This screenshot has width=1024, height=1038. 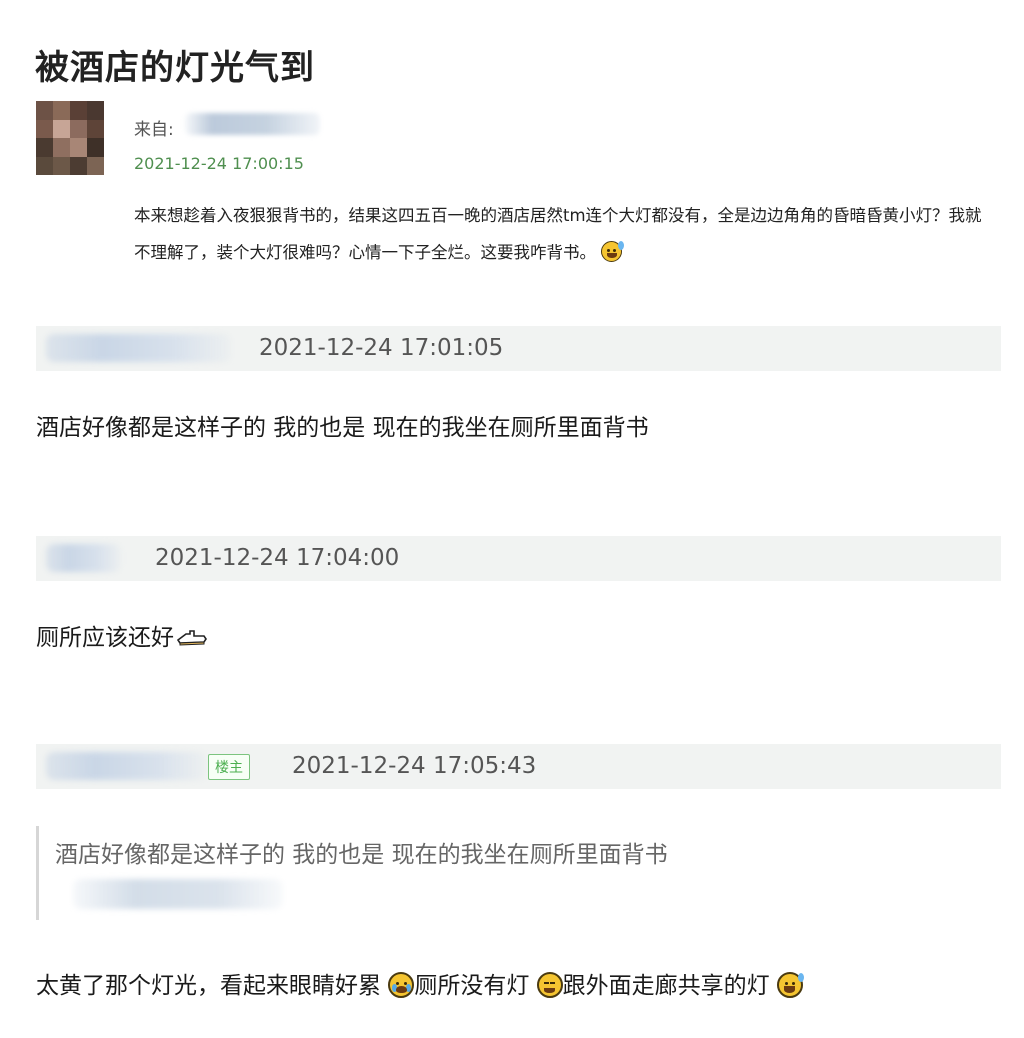 I want to click on quote-author-redacted, so click(x=178, y=894).